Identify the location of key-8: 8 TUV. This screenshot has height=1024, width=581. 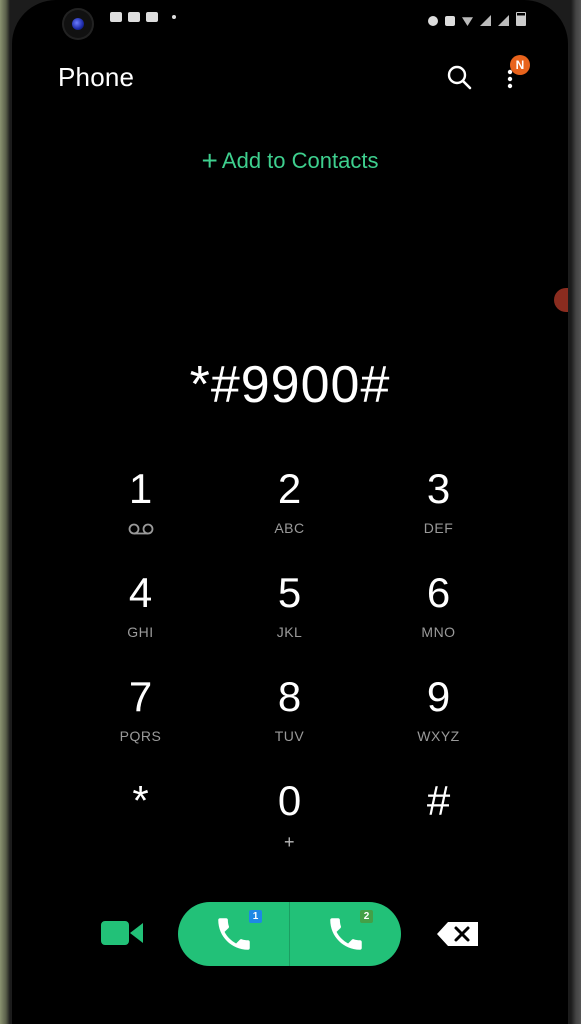
(289, 722).